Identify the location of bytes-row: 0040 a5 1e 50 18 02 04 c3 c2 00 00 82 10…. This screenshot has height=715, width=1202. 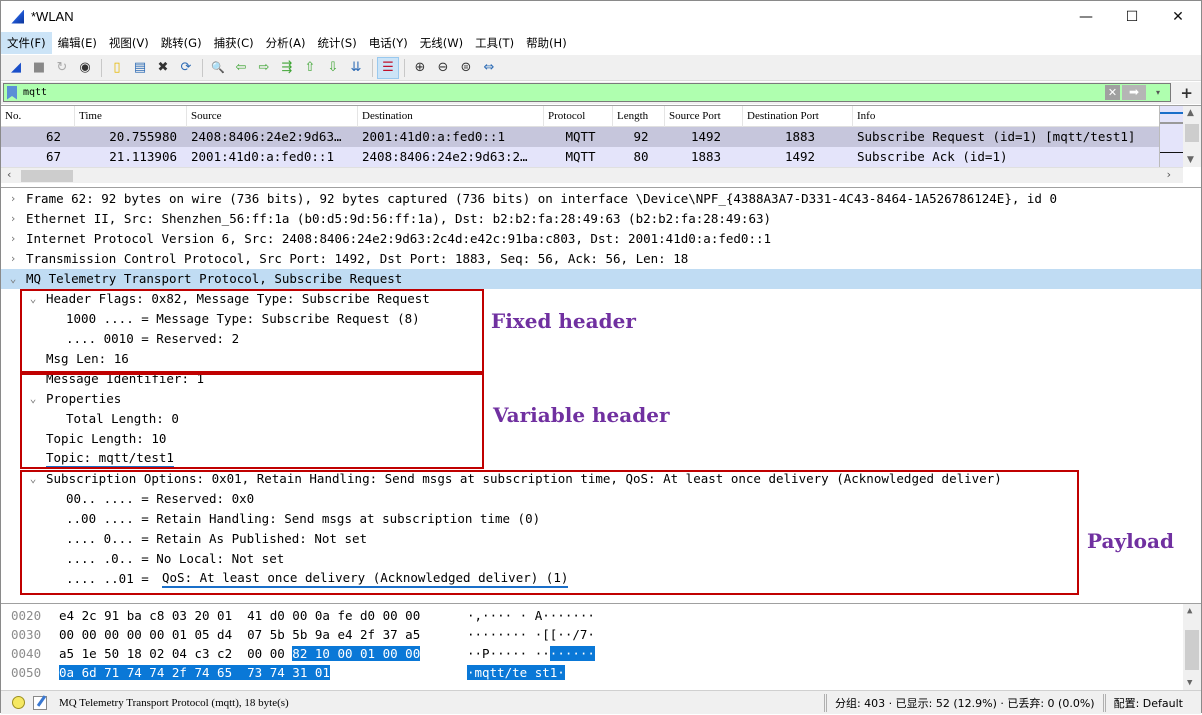
(591, 653).